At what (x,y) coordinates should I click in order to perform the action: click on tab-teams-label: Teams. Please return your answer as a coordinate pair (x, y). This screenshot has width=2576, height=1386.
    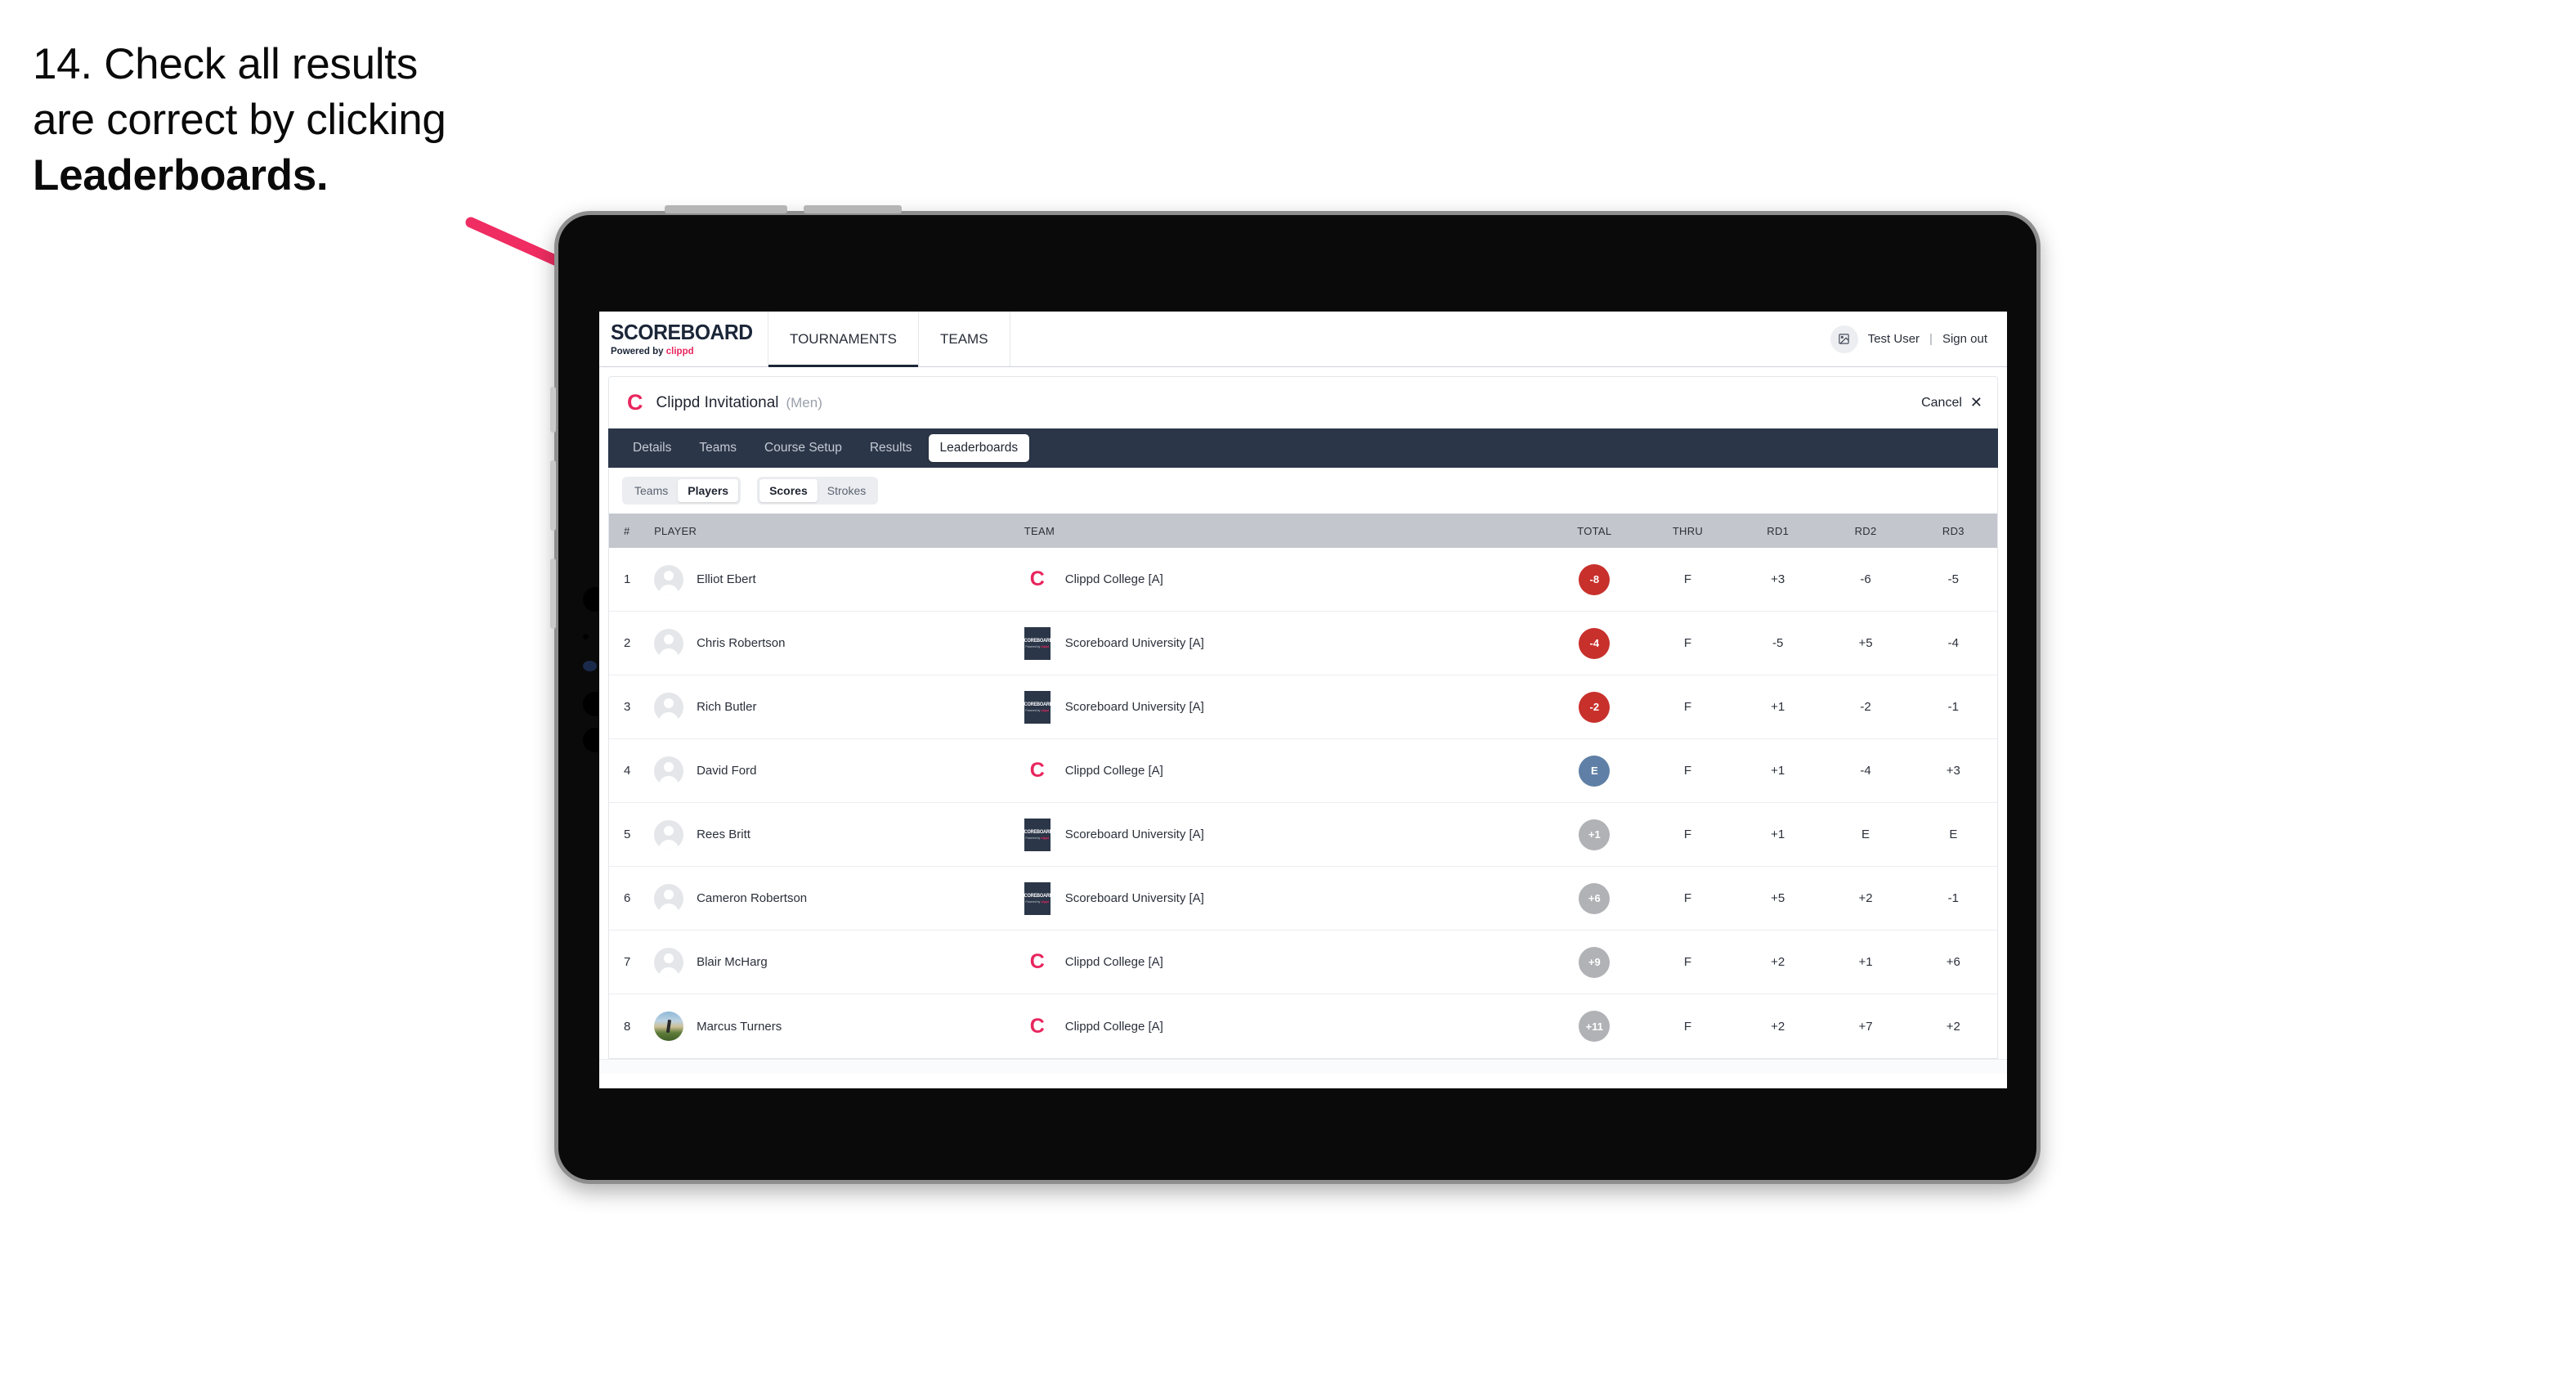
    Looking at the image, I should click on (718, 448).